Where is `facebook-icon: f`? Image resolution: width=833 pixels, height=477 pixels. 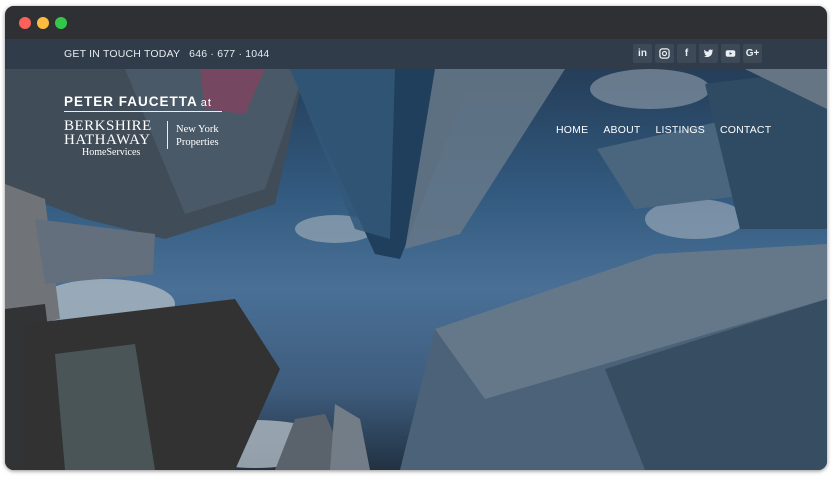 facebook-icon: f is located at coordinates (686, 53).